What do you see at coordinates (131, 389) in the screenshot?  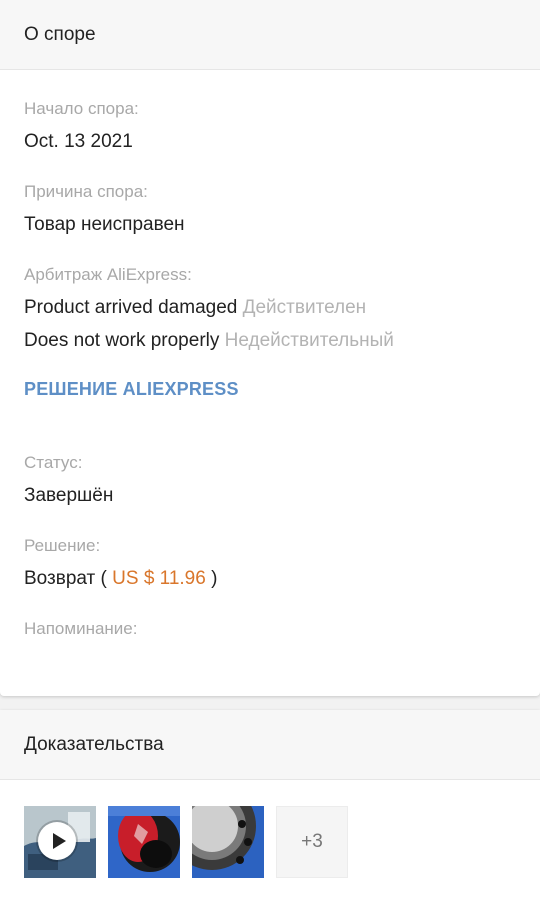 I see `aliexpress-decision-link: РЕШЕНИЕ ALIEXPRESS` at bounding box center [131, 389].